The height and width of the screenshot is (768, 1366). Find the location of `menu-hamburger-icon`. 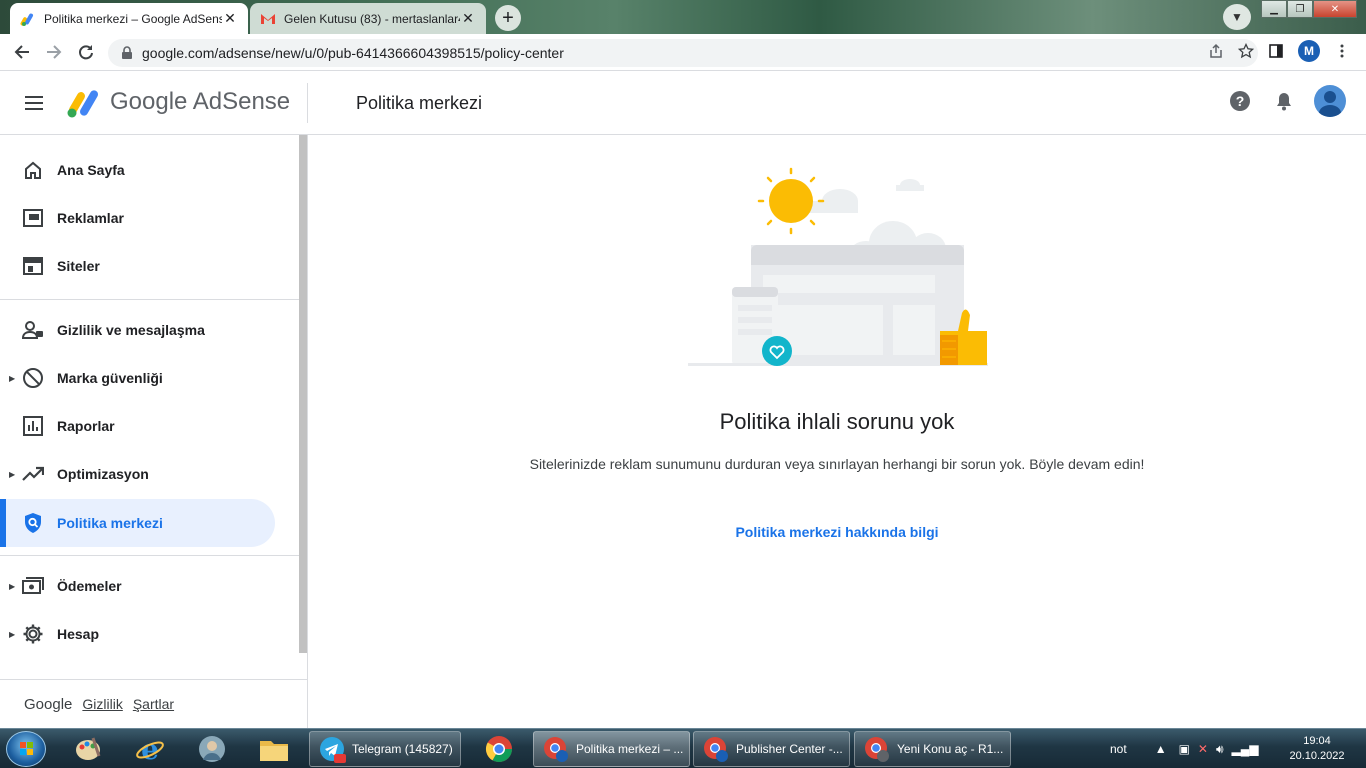

menu-hamburger-icon is located at coordinates (34, 103).